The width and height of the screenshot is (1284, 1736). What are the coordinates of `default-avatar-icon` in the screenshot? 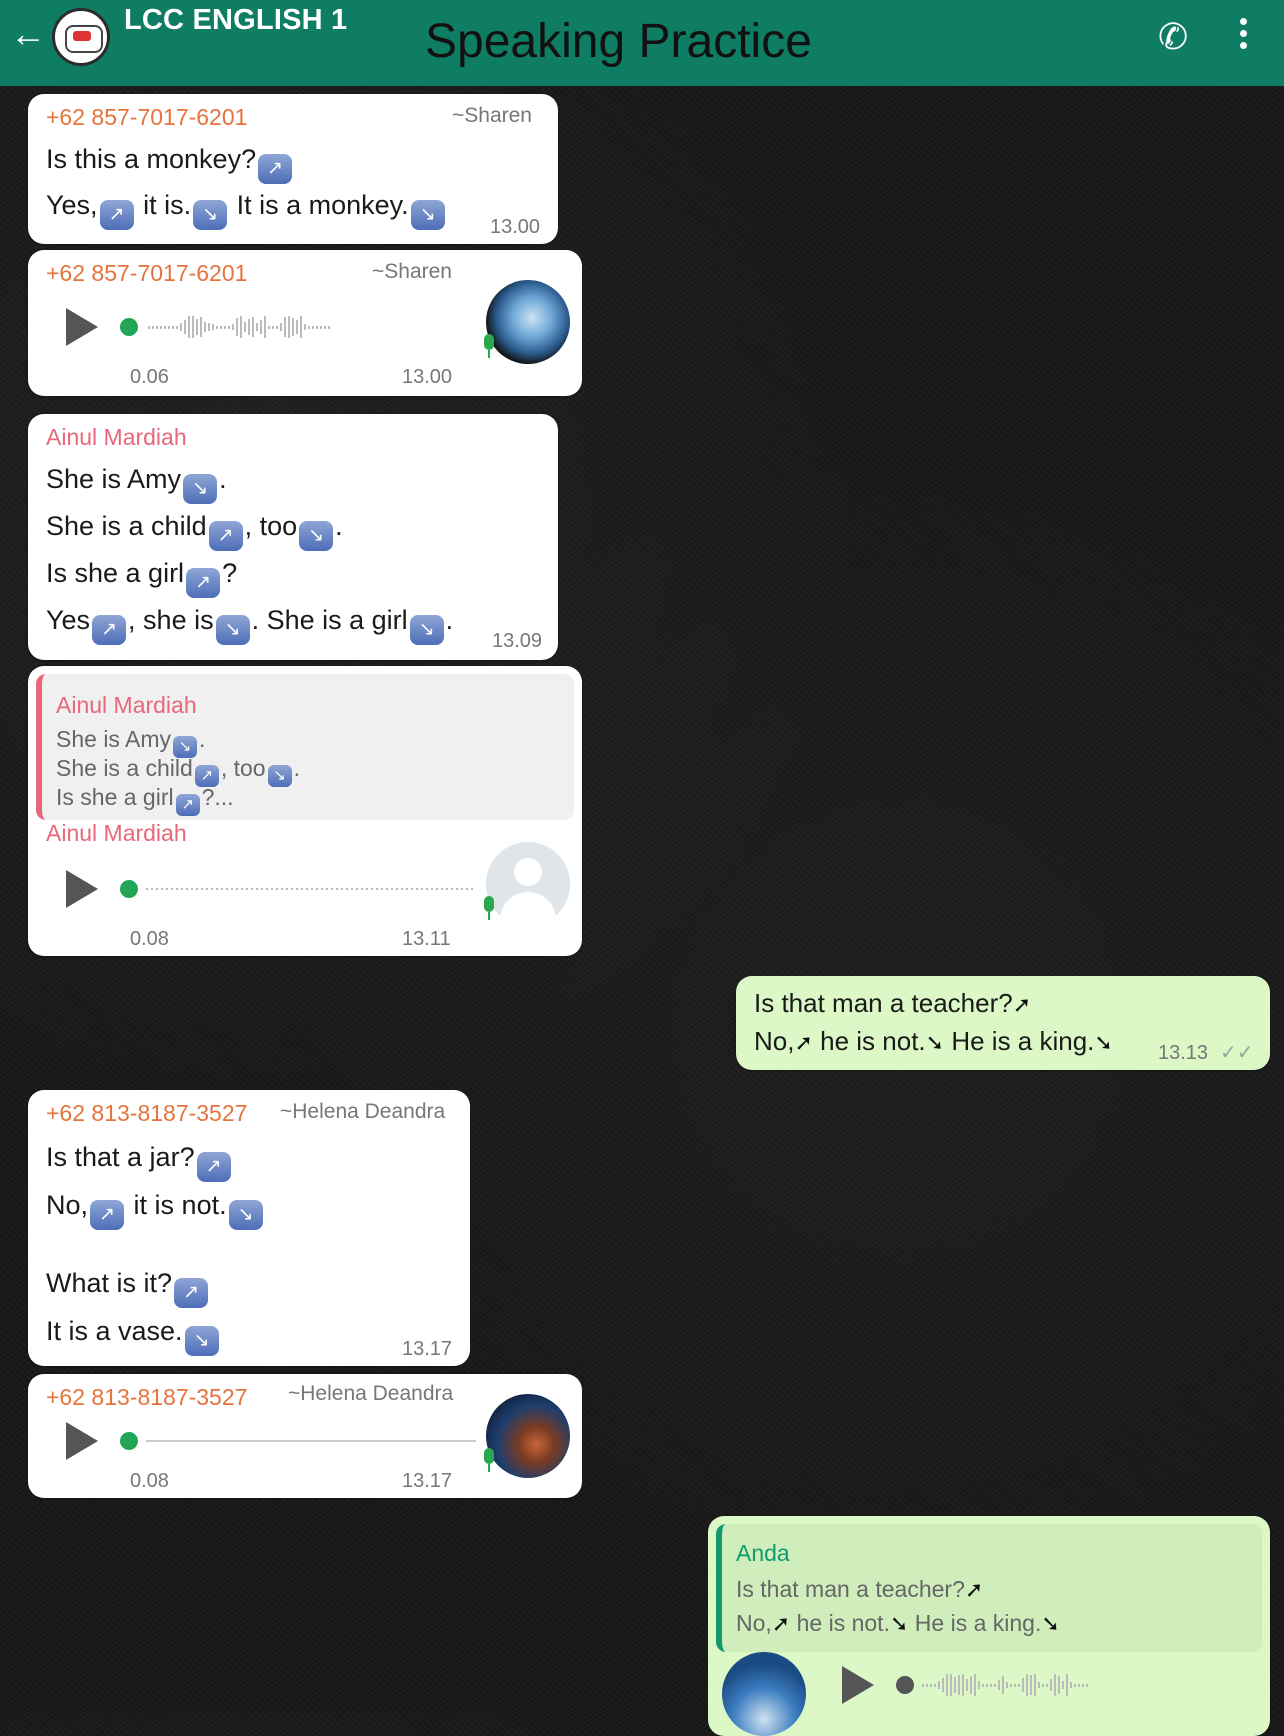 It's located at (528, 884).